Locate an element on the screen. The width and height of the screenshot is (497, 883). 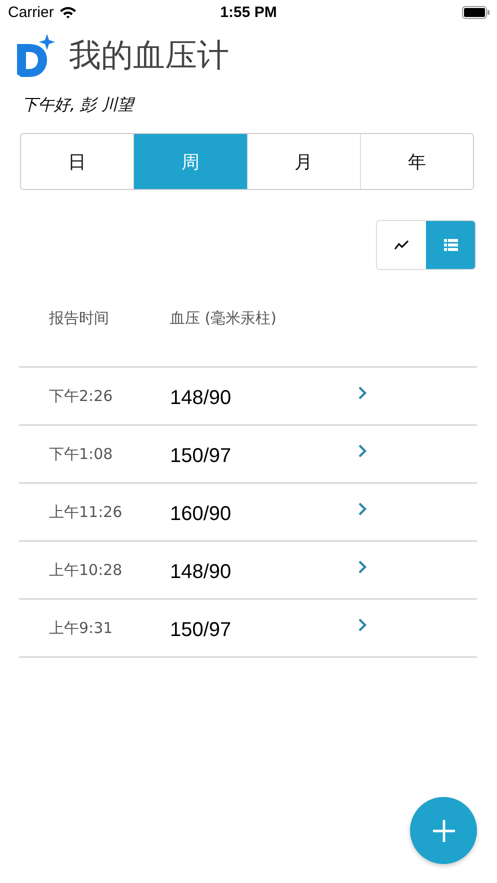
add-button is located at coordinates (443, 830).